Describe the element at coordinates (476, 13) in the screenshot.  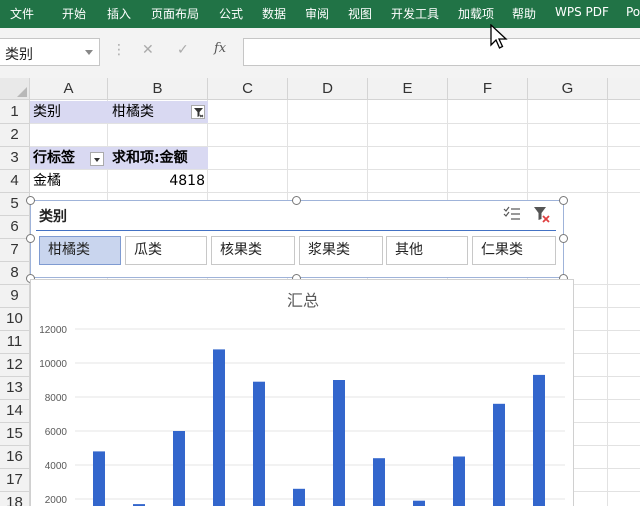
I see `tab-add-ins: 加载项` at that location.